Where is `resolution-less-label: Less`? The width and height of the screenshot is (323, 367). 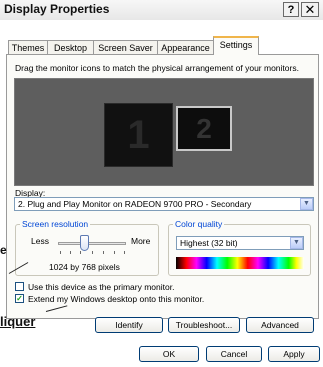
resolution-less-label: Less is located at coordinates (40, 241).